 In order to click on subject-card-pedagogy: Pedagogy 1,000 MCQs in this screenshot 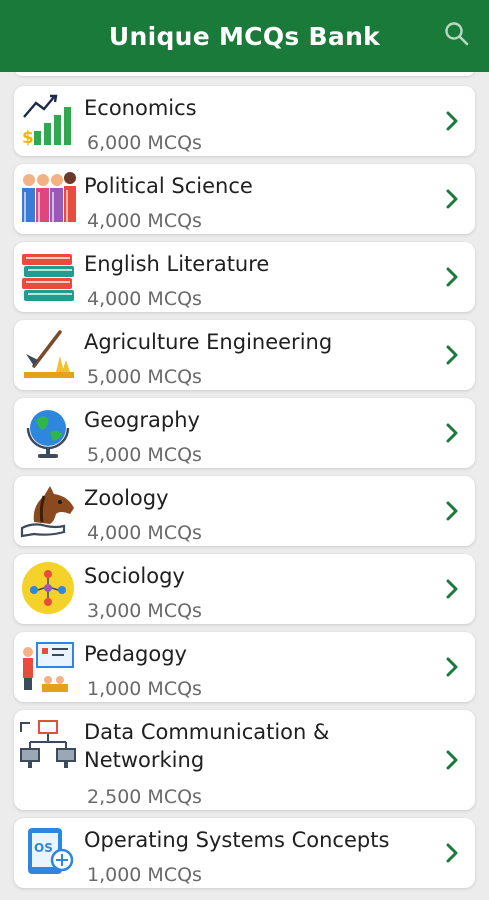, I will do `click(244, 667)`.